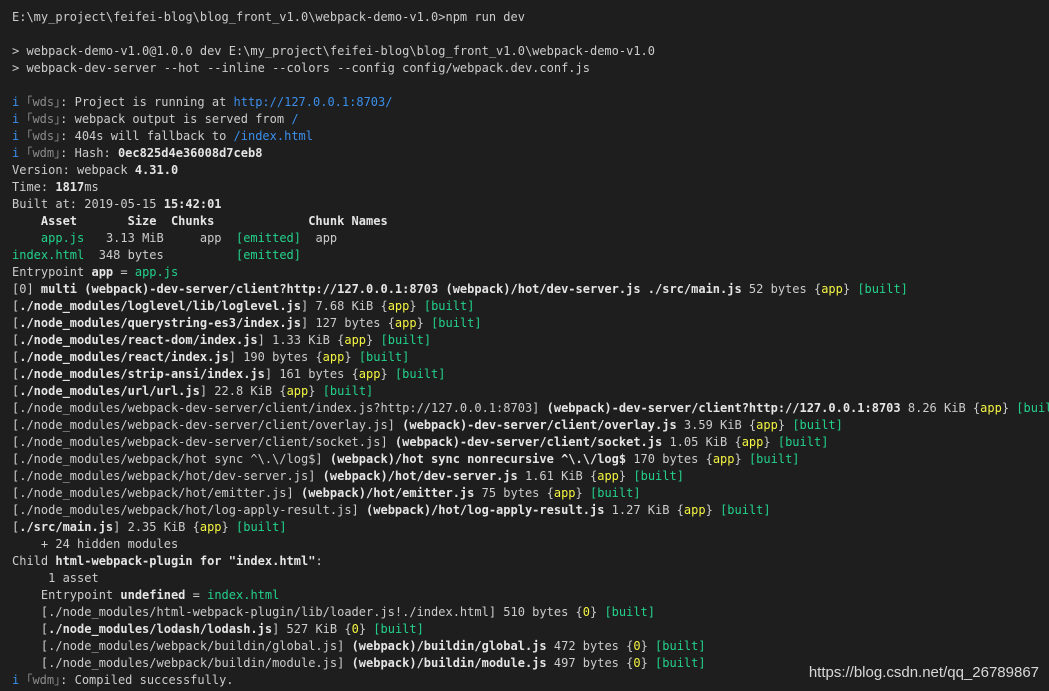 This screenshot has width=1049, height=691. Describe the element at coordinates (530, 119) in the screenshot. I see `terminal-line: i ｢wds｣: webpack output is served from /` at that location.